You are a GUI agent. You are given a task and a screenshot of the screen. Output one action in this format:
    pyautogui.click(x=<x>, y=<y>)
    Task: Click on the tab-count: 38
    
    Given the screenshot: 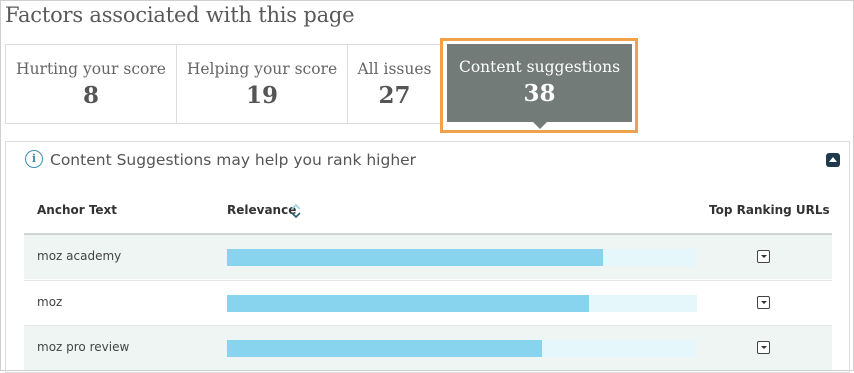 What is the action you would take?
    pyautogui.click(x=539, y=93)
    